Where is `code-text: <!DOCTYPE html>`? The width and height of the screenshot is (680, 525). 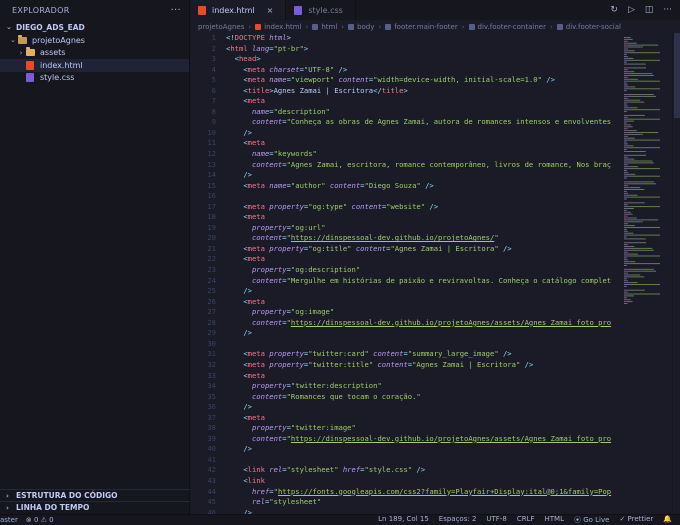 code-text: <!DOCTYPE html> is located at coordinates (258, 37).